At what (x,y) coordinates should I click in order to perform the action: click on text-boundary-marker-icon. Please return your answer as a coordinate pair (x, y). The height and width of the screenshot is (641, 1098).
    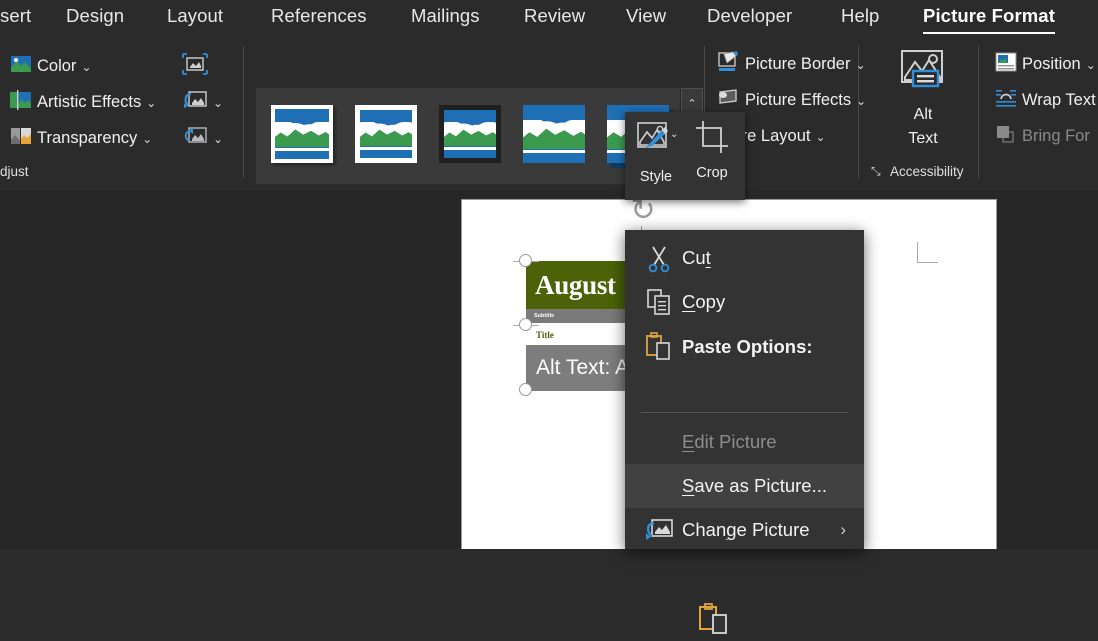
    Looking at the image, I should click on (927, 252).